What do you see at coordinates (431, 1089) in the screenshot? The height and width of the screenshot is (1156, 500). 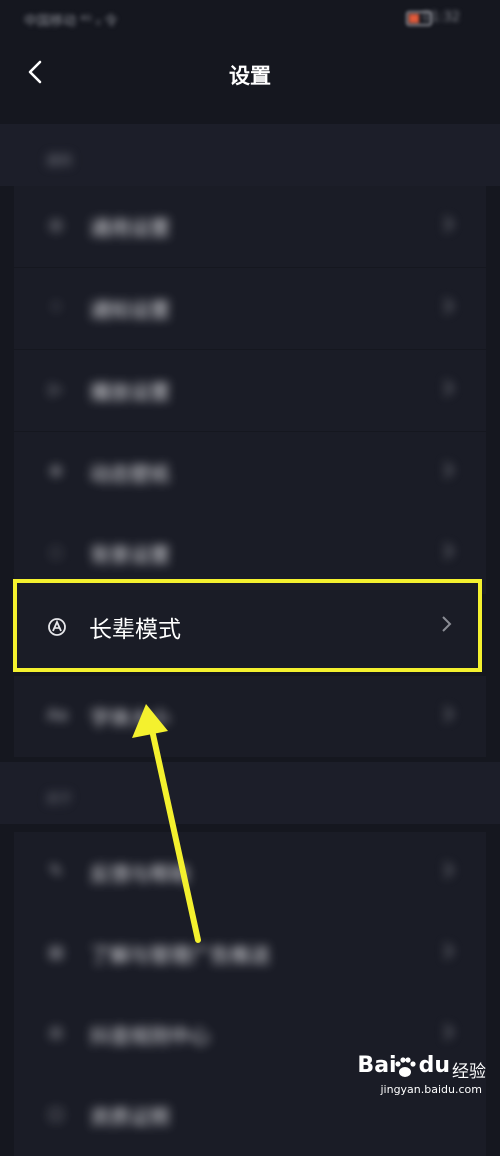 I see `watermark-url: jingyan.baidu.com` at bounding box center [431, 1089].